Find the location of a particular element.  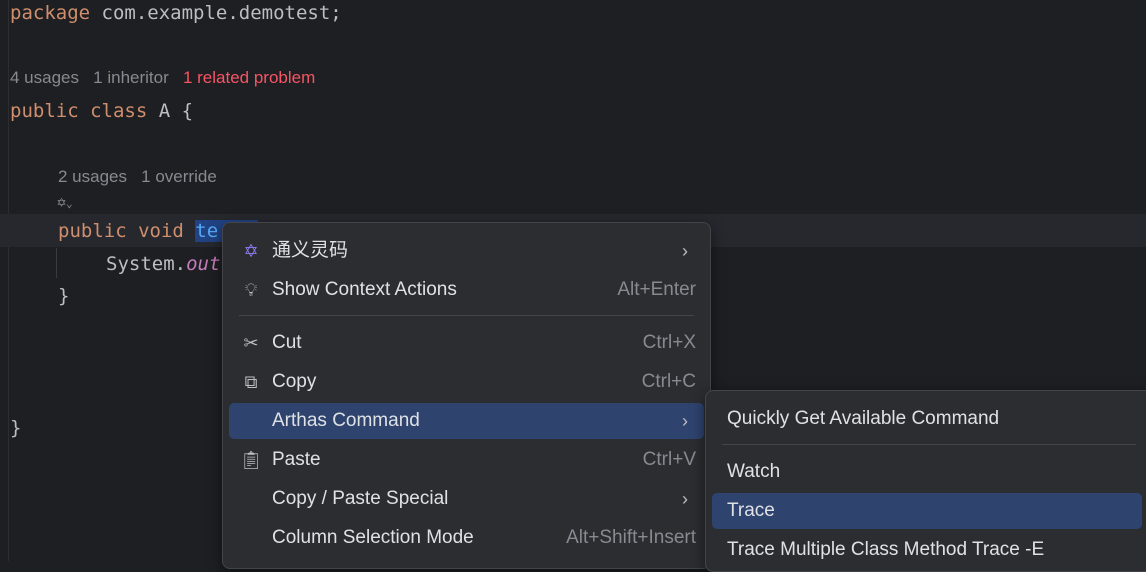

menu-item-copy: ⧉ Copy Ctrl+C is located at coordinates (466, 382).